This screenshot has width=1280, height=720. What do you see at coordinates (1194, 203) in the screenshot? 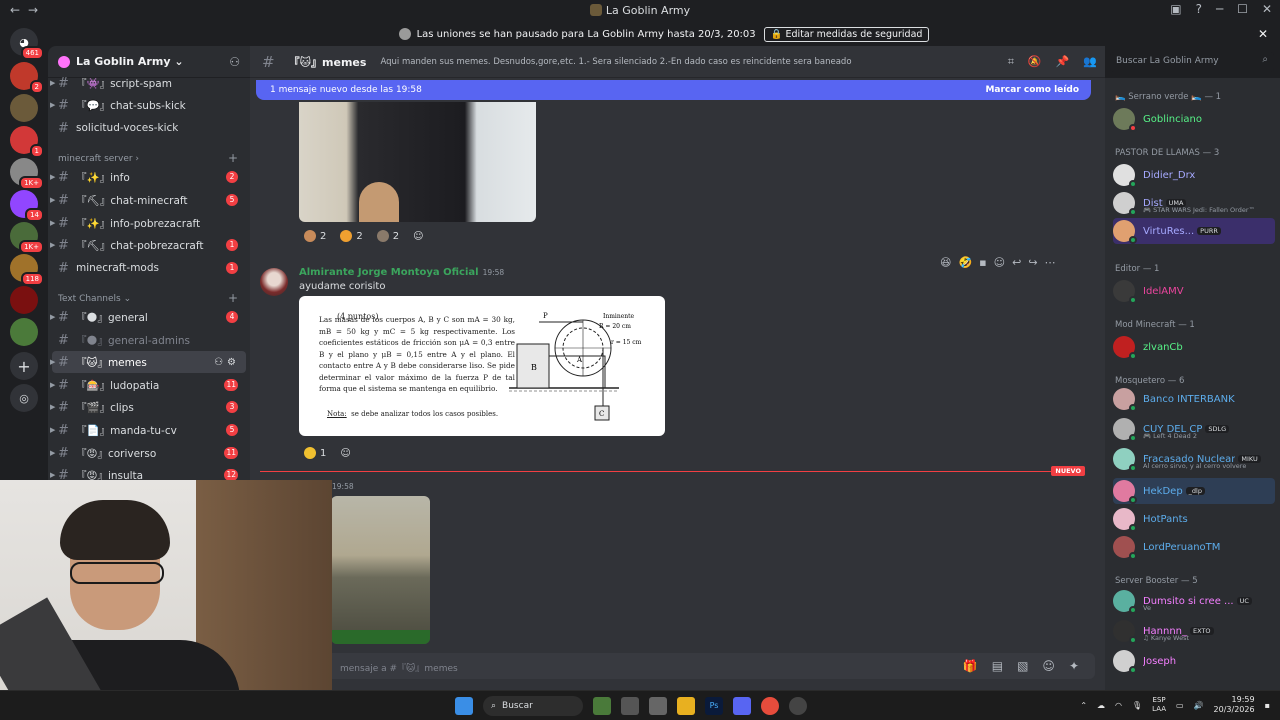
I see `member-item: Dist UMA 🎮 STAR WARS Jedi: Fallen Order™` at bounding box center [1194, 203].